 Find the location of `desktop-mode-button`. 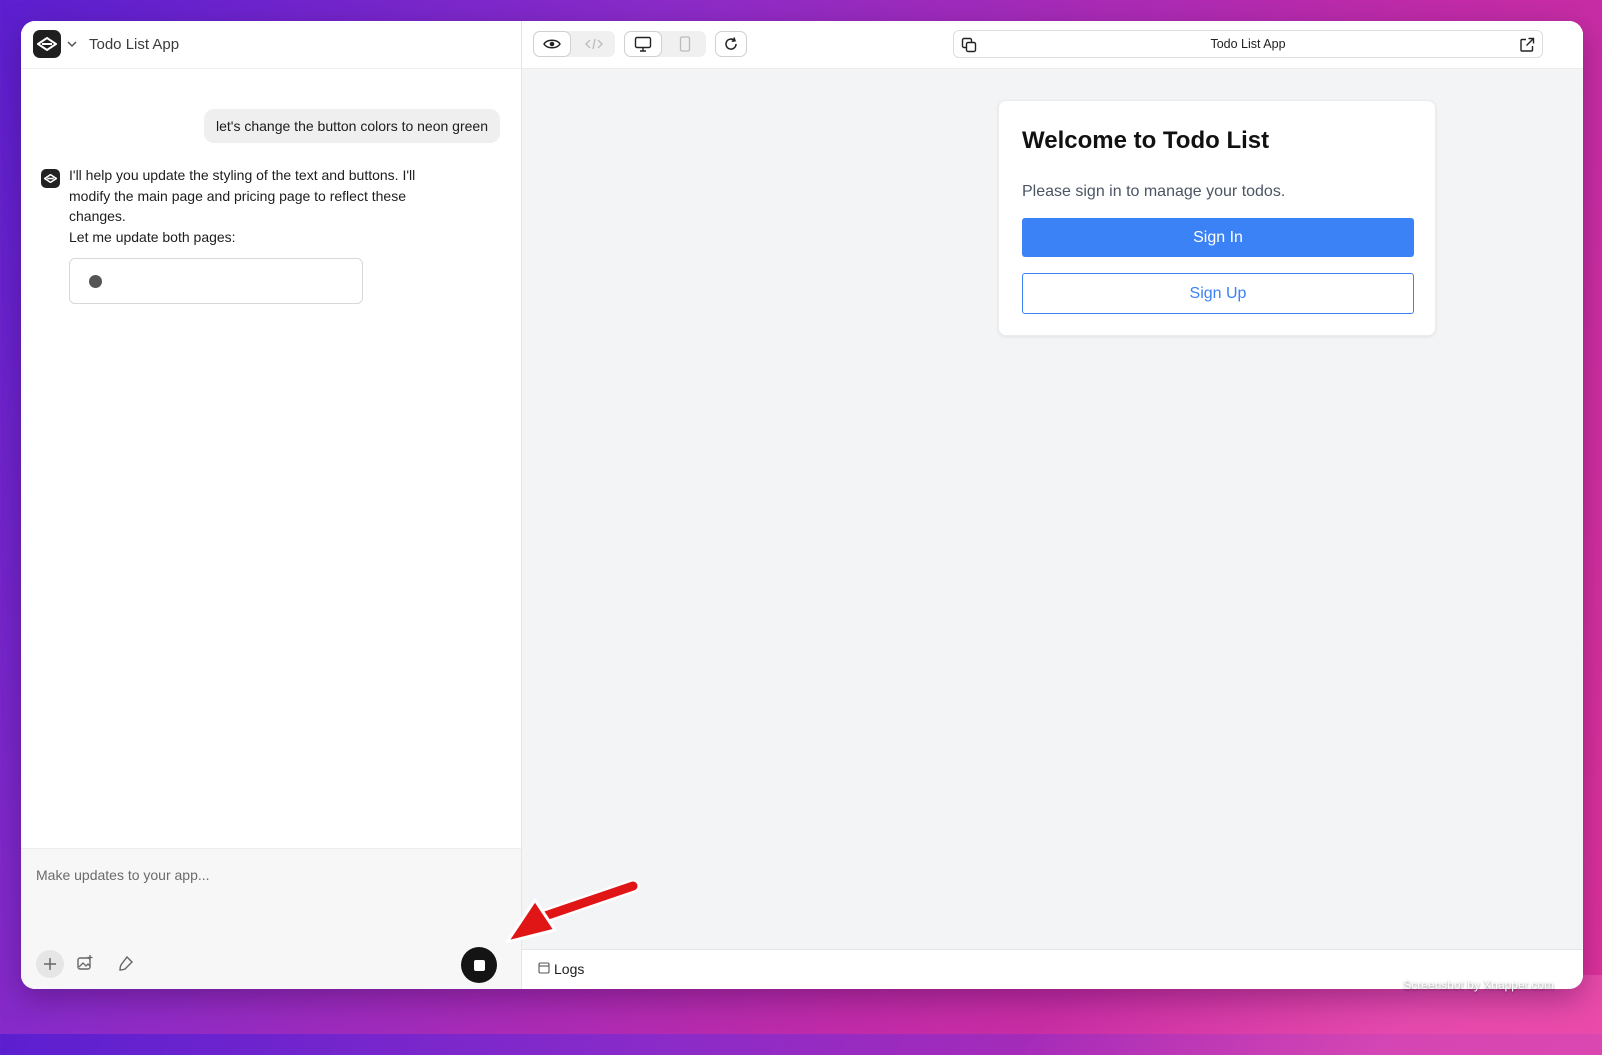

desktop-mode-button is located at coordinates (643, 44).